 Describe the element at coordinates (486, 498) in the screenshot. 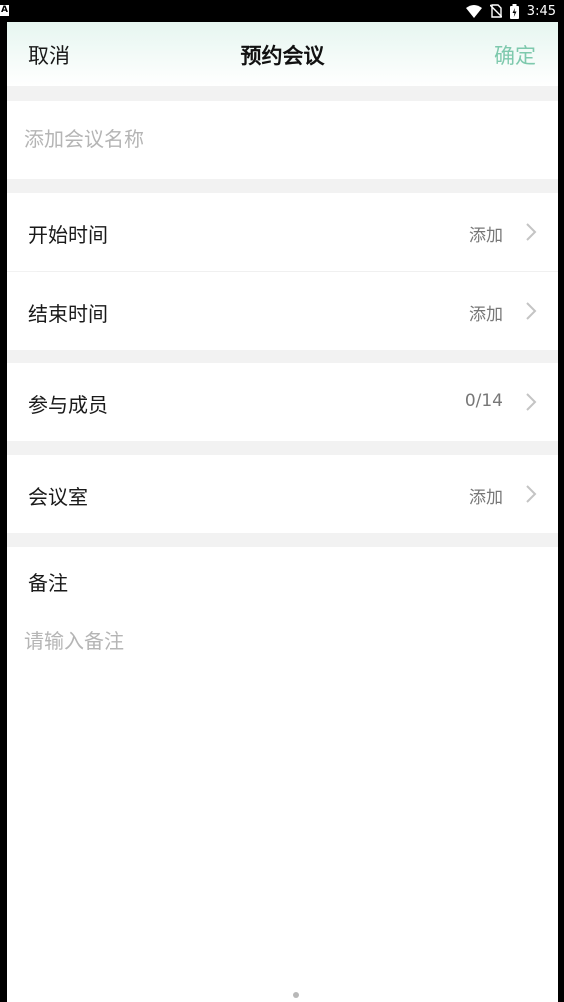

I see `meeting-room-value: 添加` at that location.